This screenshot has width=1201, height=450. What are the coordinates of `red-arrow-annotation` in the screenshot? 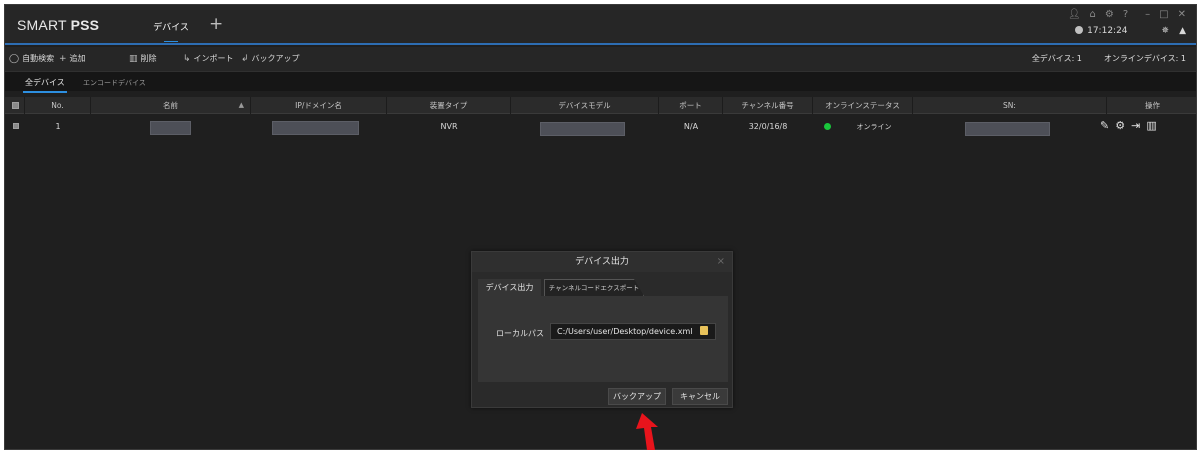 It's located at (647, 431).